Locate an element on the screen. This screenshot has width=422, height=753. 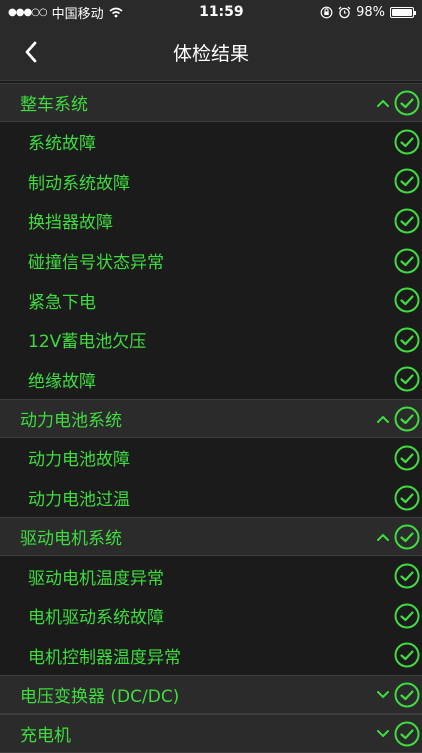
navigation-bar: 体检结果 is located at coordinates (211, 52).